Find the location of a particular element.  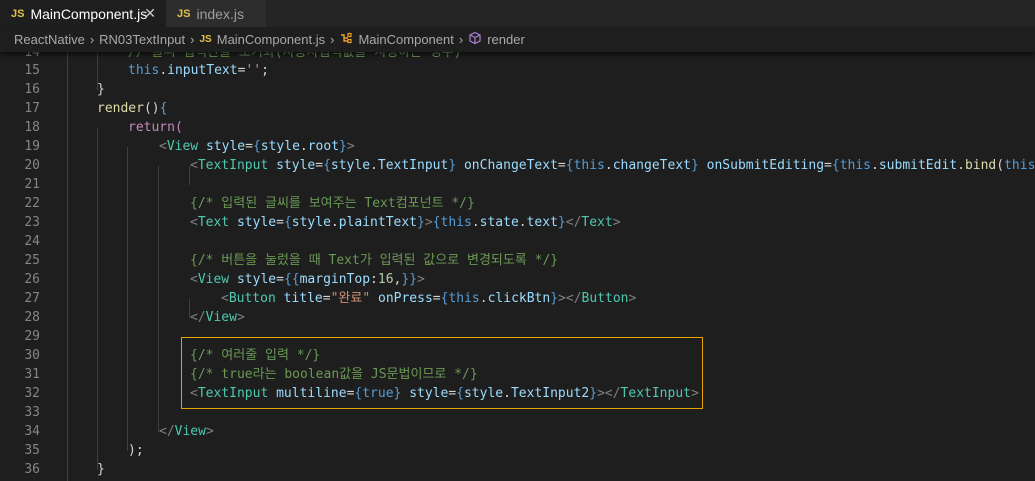

code-line: 35); is located at coordinates (84, 450).